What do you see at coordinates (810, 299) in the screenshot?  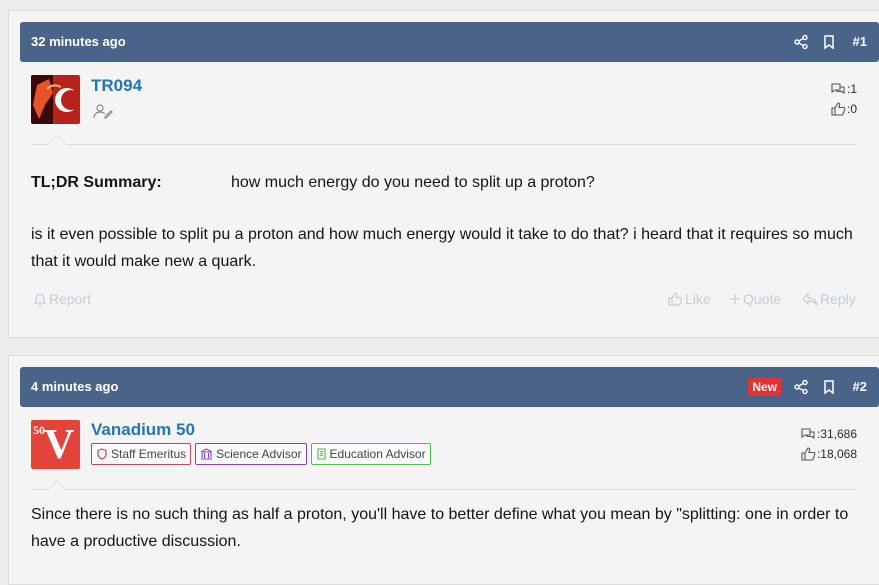 I see `reply-icon` at bounding box center [810, 299].